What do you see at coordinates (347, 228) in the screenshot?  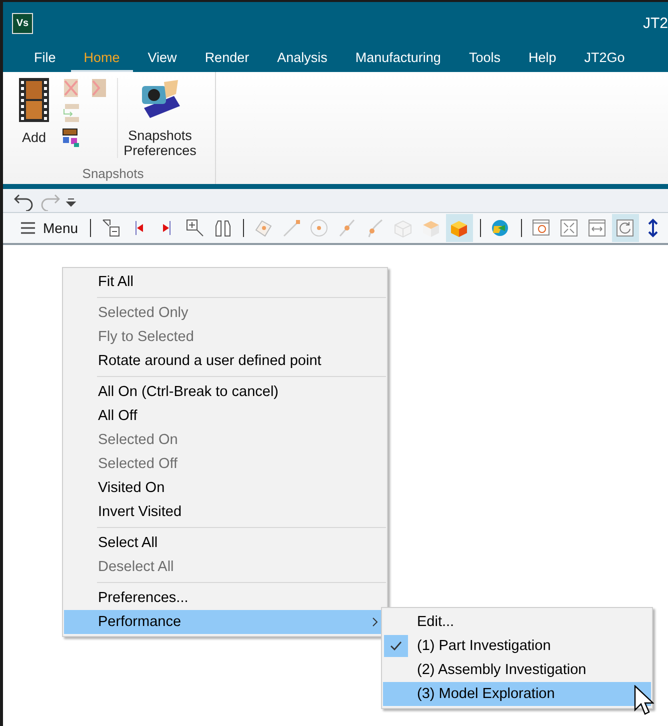 I see `line-point-icon` at bounding box center [347, 228].